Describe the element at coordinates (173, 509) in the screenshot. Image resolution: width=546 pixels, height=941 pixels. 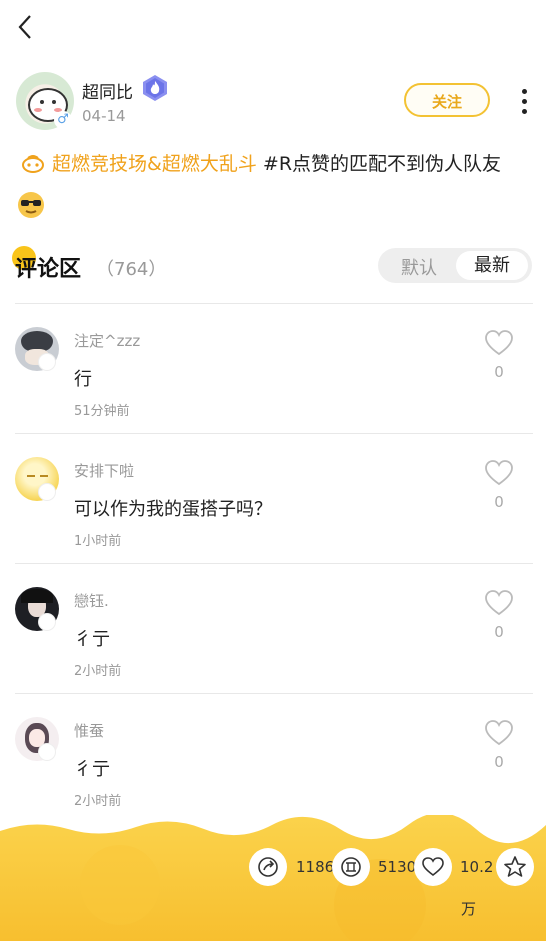
I see `comment-text: 可以作为我的蛋搭子吗？` at that location.